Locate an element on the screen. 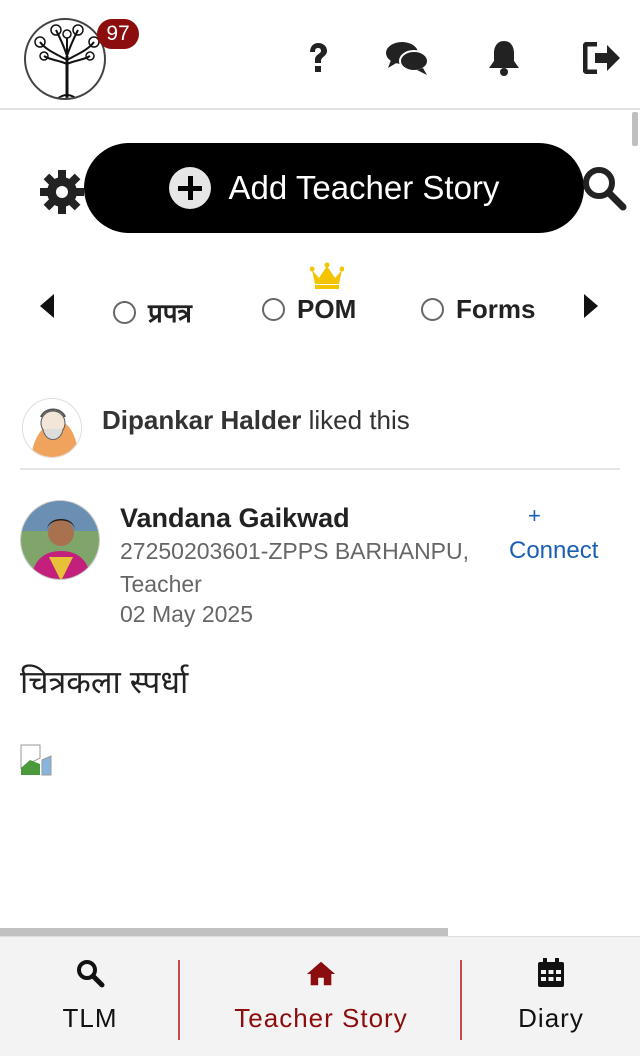 Image resolution: width=640 pixels, height=1056 pixels. nav-label: TLM is located at coordinates (90, 1018).